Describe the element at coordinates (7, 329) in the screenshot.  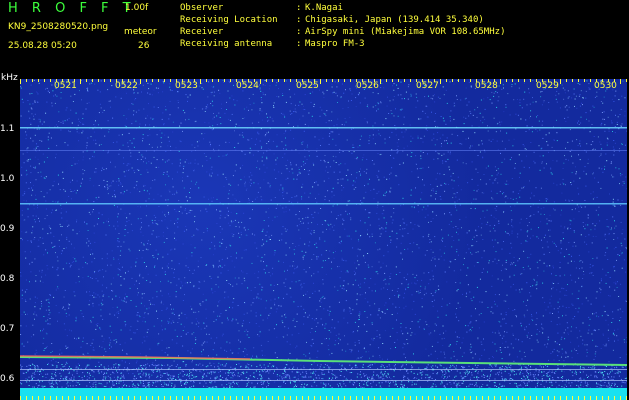
I see `y-label-0-7: 0.7` at that location.